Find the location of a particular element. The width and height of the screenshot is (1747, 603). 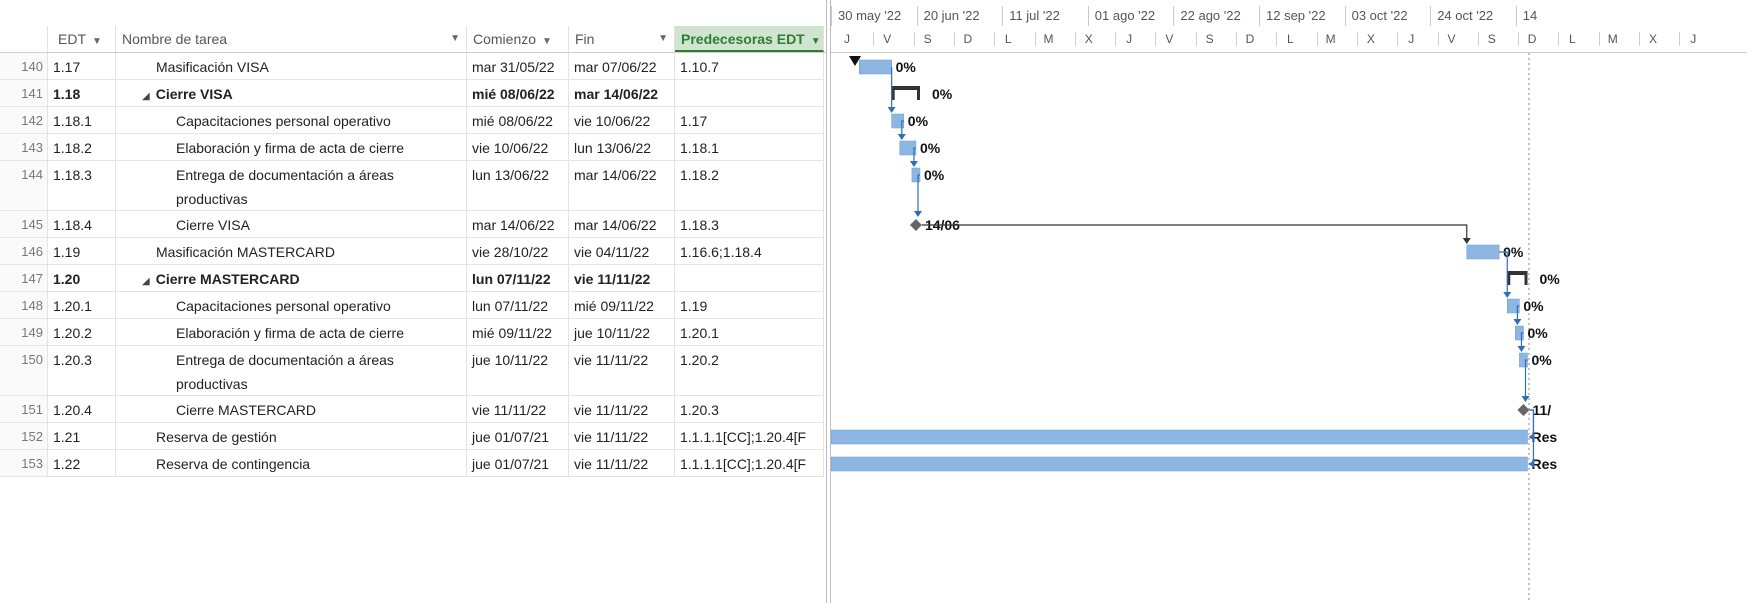

task-name-cell: Elaboración y firma de acta de cierre is located at coordinates (291, 332).